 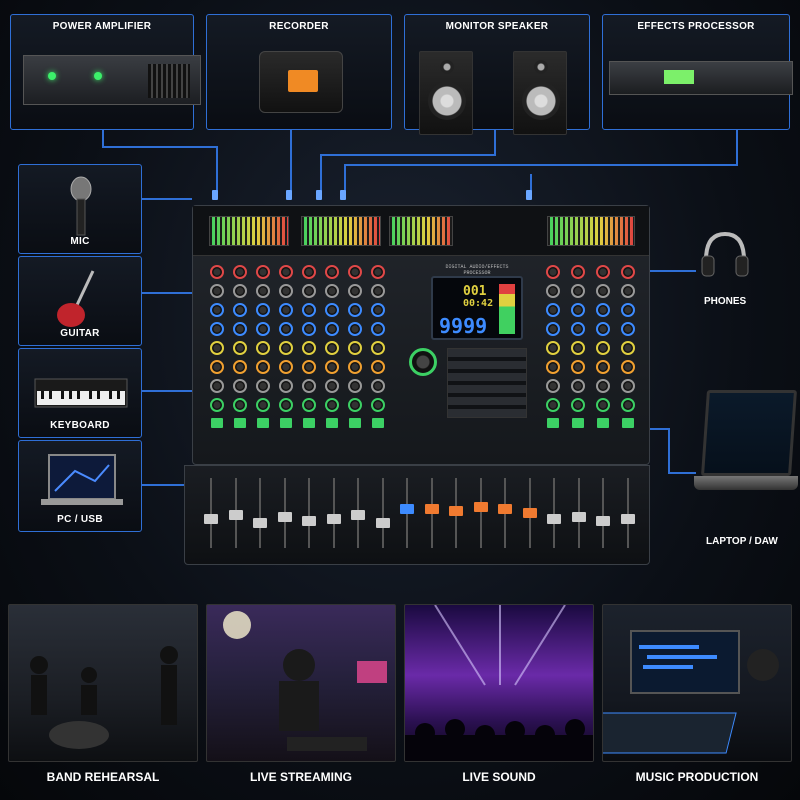 I want to click on monitor-speaker-panel: MONITOR SPEAKER, so click(x=497, y=74).